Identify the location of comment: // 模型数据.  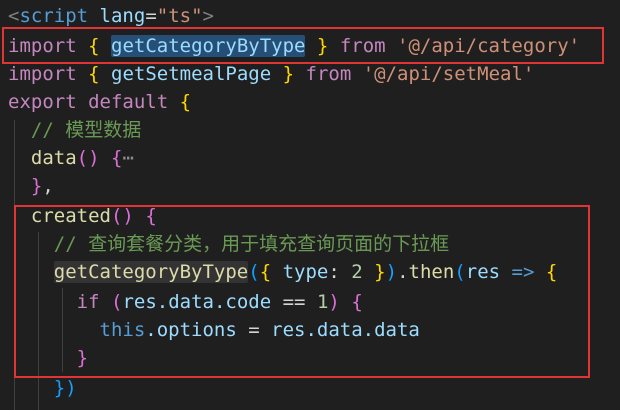
(86, 130).